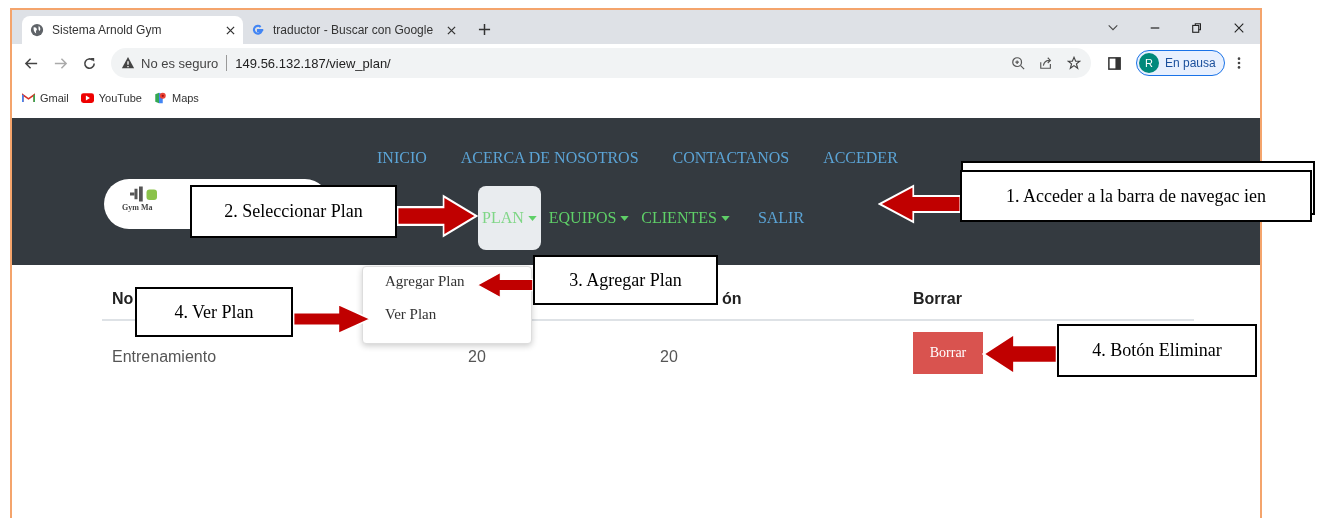  Describe the element at coordinates (1190, 63) in the screenshot. I see `profile-status: En pausa` at that location.